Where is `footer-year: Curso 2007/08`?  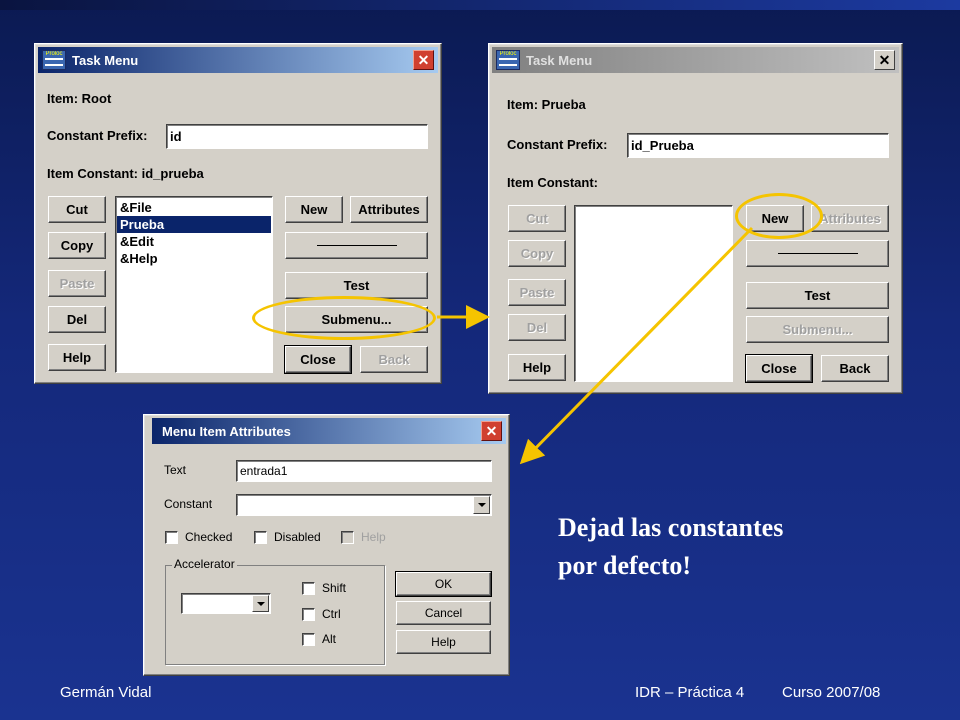
footer-year: Curso 2007/08 is located at coordinates (831, 692).